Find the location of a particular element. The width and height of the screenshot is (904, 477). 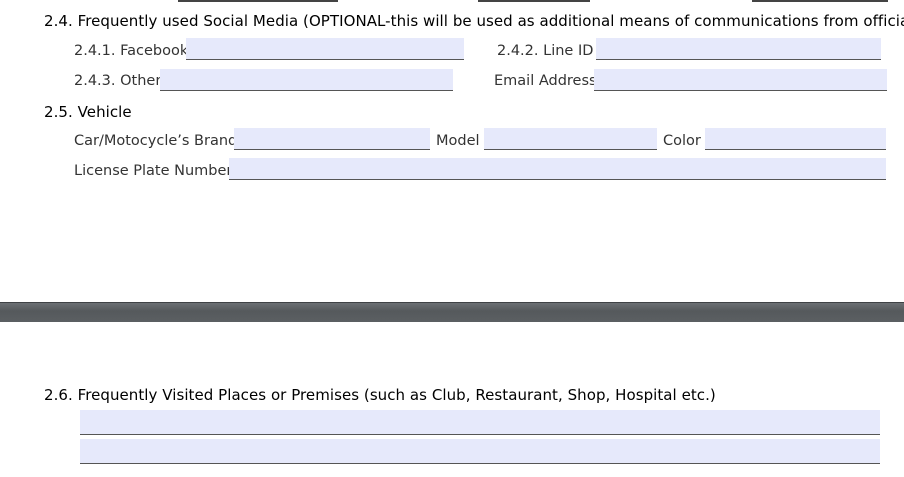

vehicle-model-label: Model is located at coordinates (458, 141).